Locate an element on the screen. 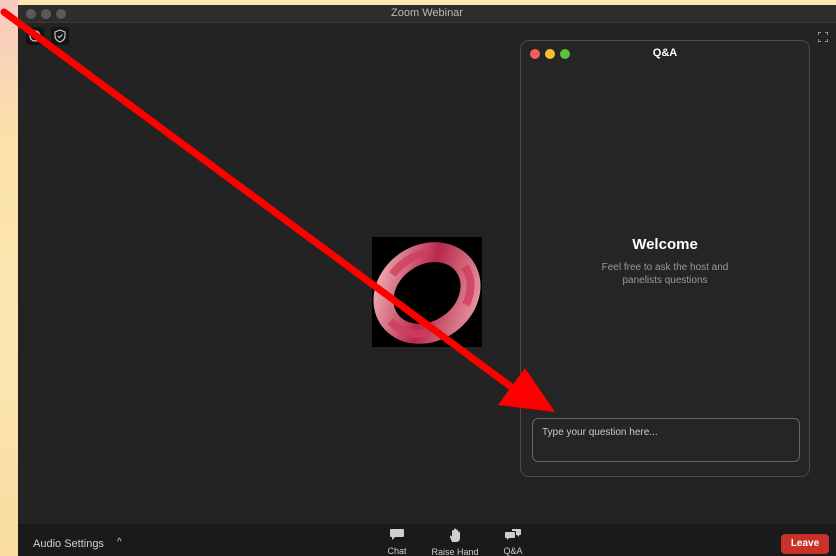 The image size is (836, 556). fullscreen-icon is located at coordinates (823, 37).